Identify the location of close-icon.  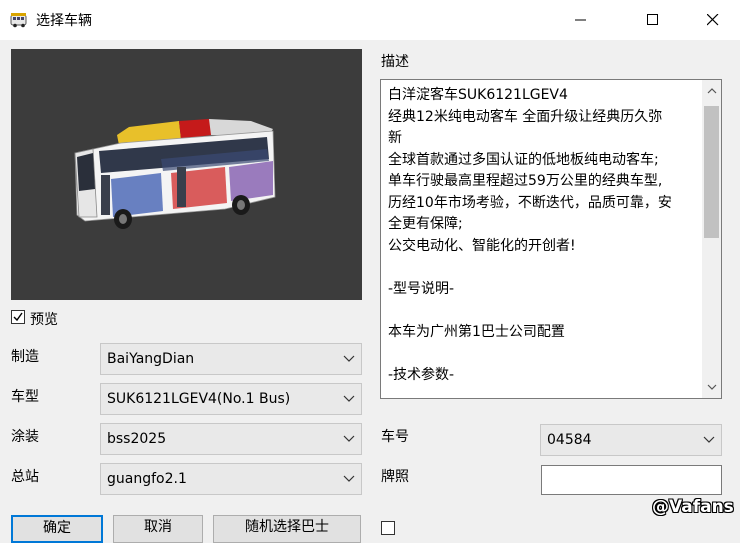
(713, 20).